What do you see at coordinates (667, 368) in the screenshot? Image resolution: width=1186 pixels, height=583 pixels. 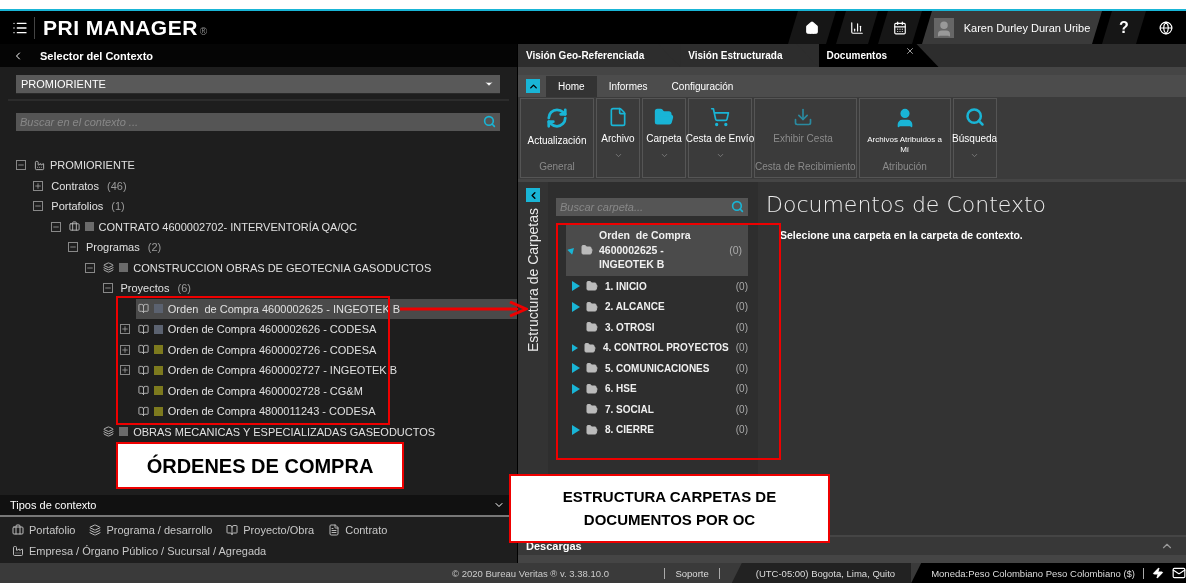 I see `folder-tree-item: 5. COMUNICACIONES (0)` at bounding box center [667, 368].